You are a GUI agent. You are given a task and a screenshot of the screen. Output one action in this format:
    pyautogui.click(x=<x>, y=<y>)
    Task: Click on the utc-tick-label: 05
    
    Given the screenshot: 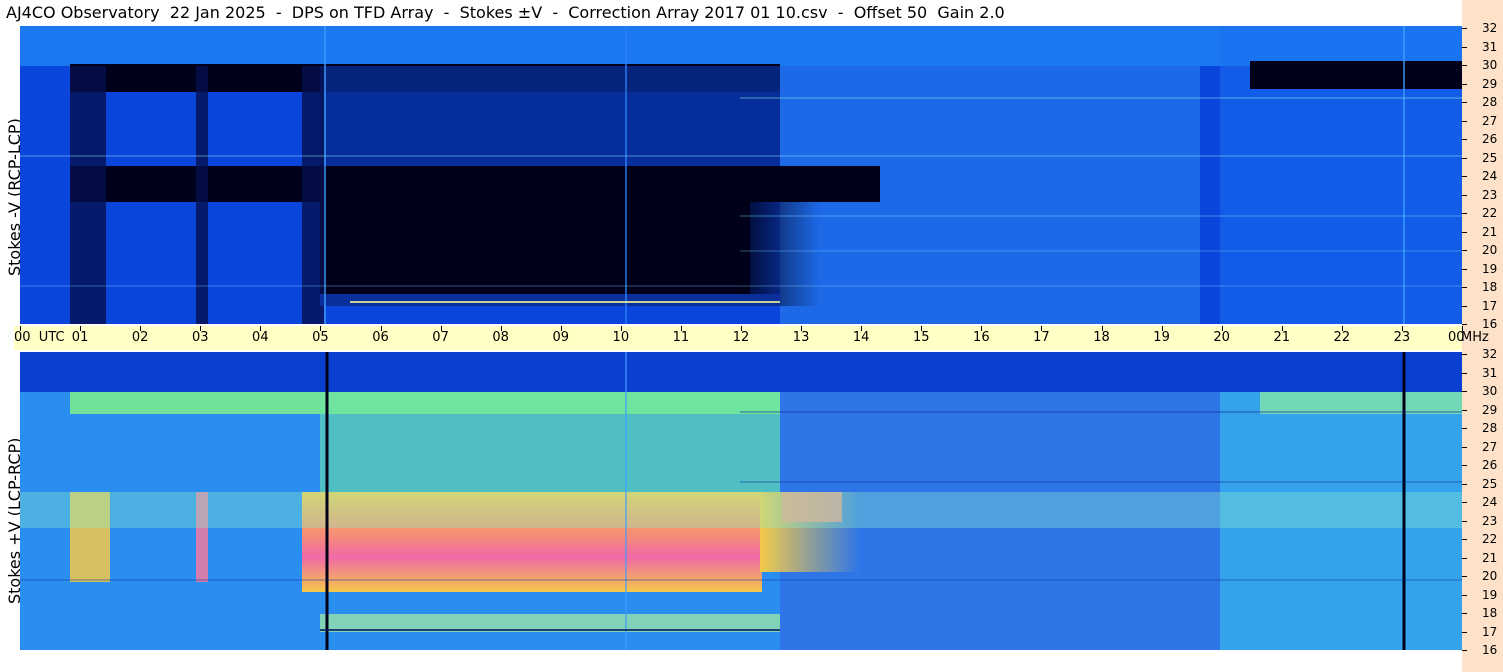 What is the action you would take?
    pyautogui.click(x=320, y=337)
    